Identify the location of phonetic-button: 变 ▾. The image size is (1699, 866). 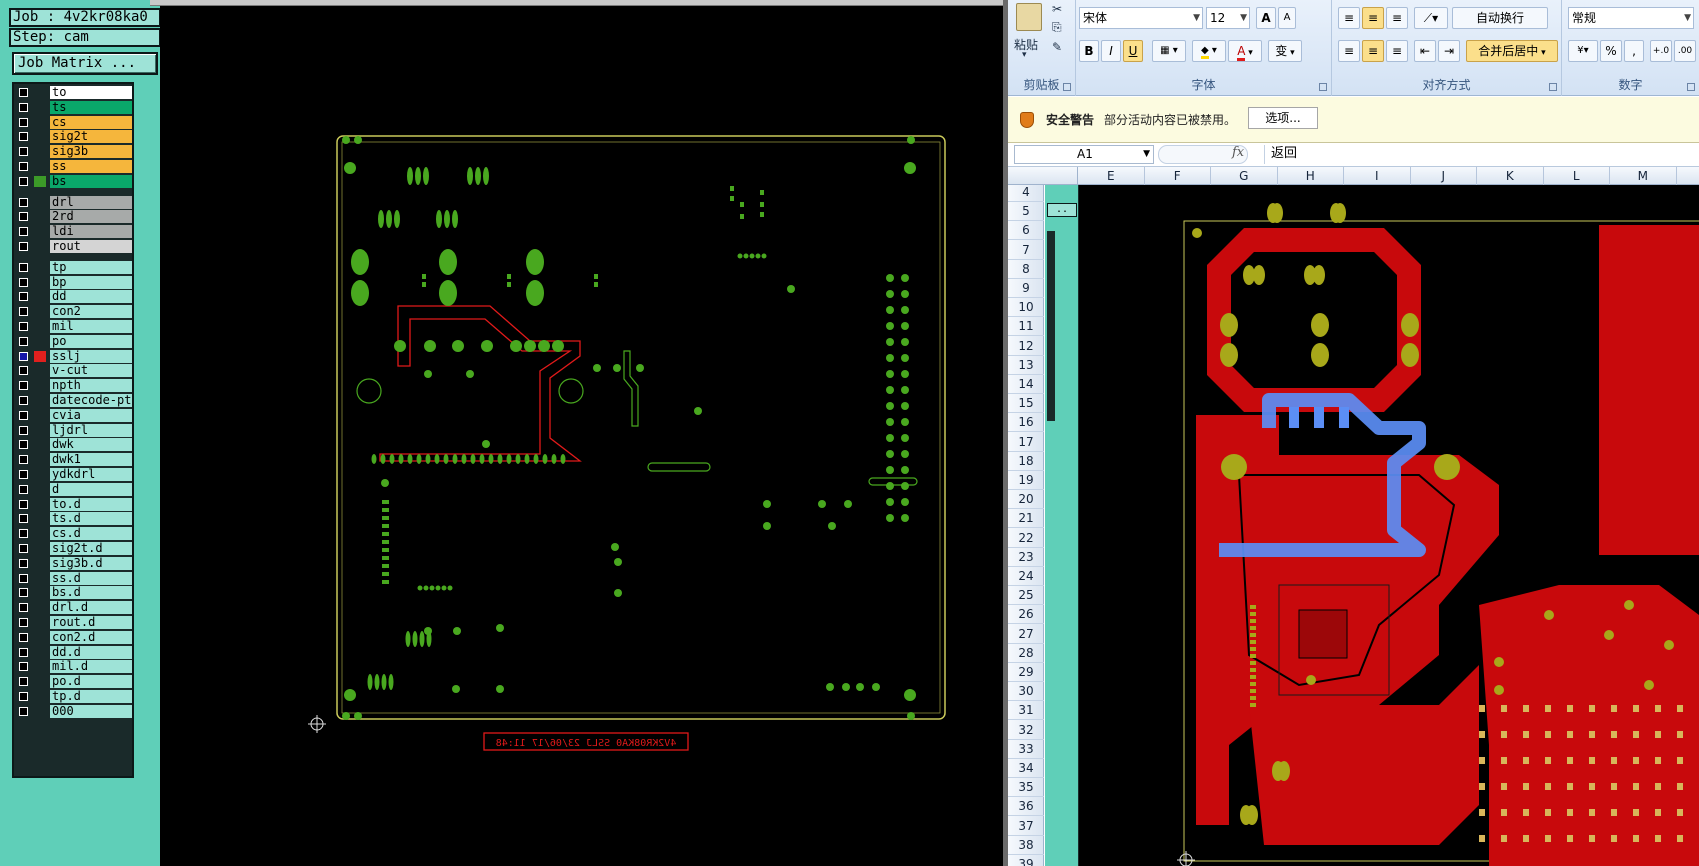
(1285, 51).